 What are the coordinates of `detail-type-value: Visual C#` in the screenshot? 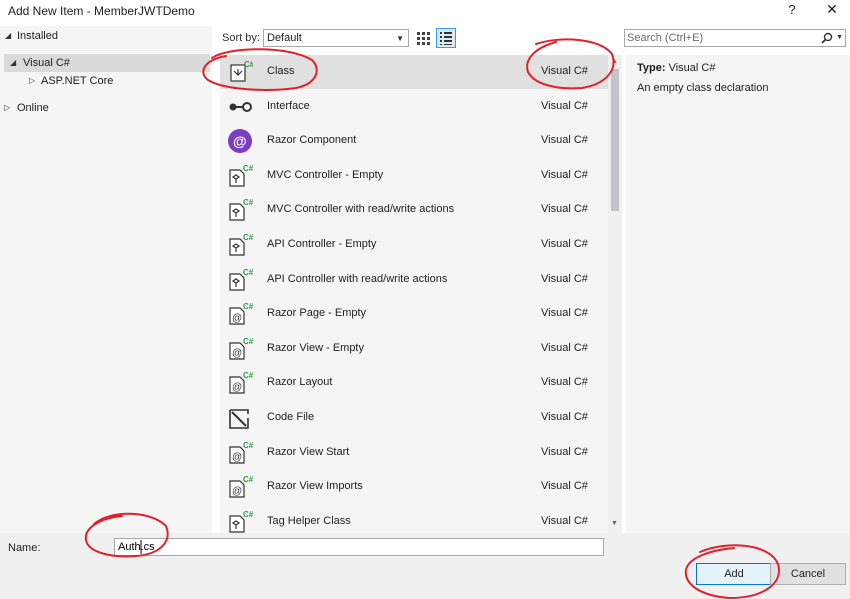 It's located at (692, 68).